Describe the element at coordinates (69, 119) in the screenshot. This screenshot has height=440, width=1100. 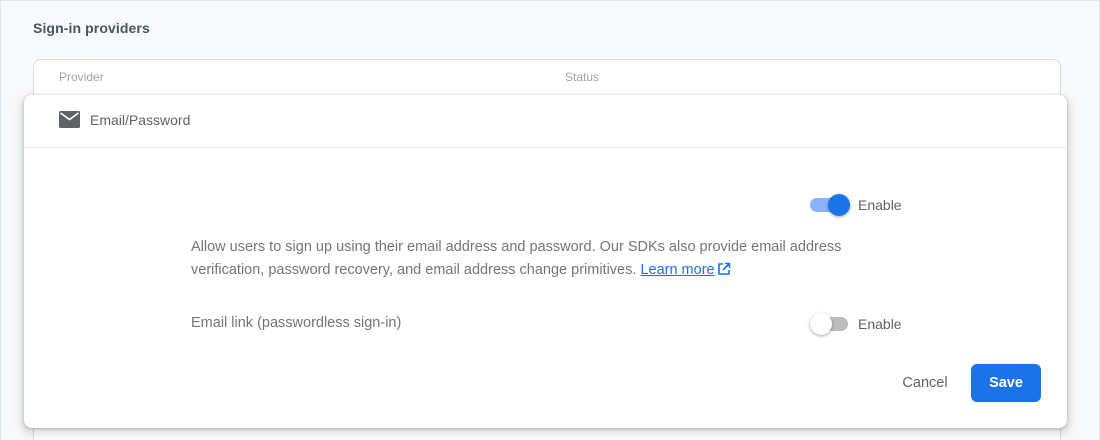
I see `mail-icon` at that location.